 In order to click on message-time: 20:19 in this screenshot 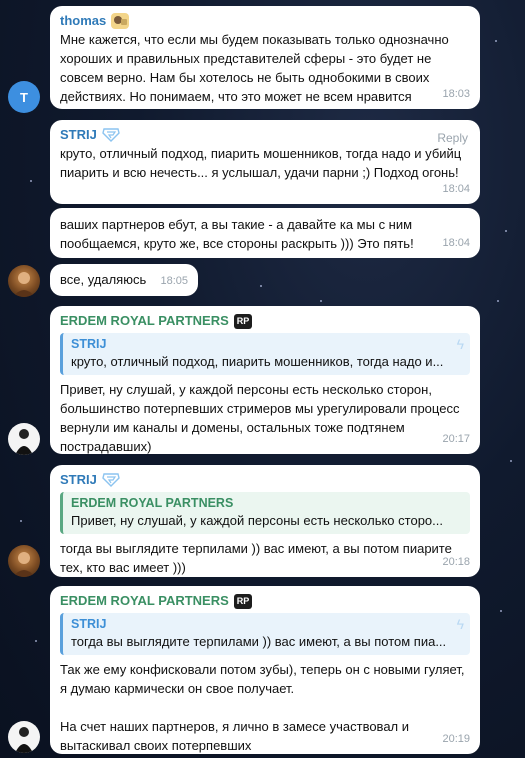, I will do `click(456, 739)`.